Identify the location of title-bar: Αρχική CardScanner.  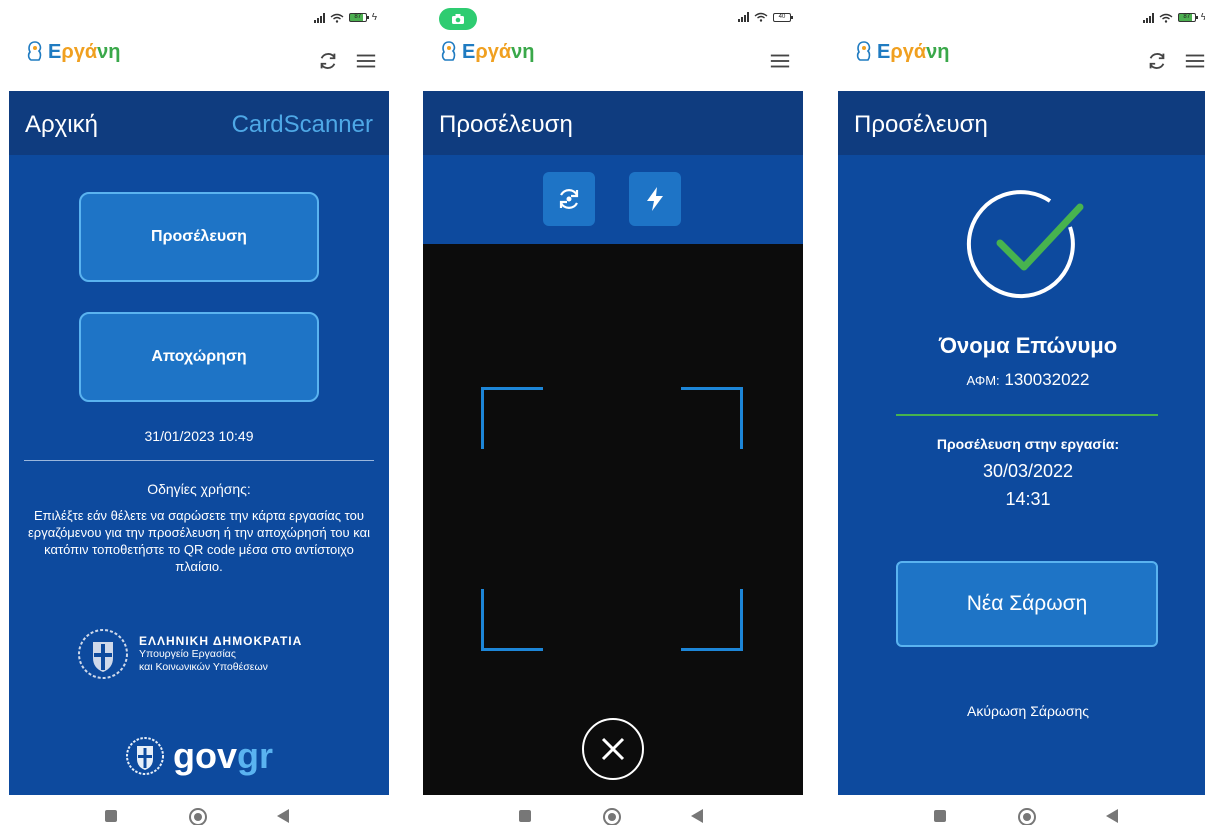
(199, 123).